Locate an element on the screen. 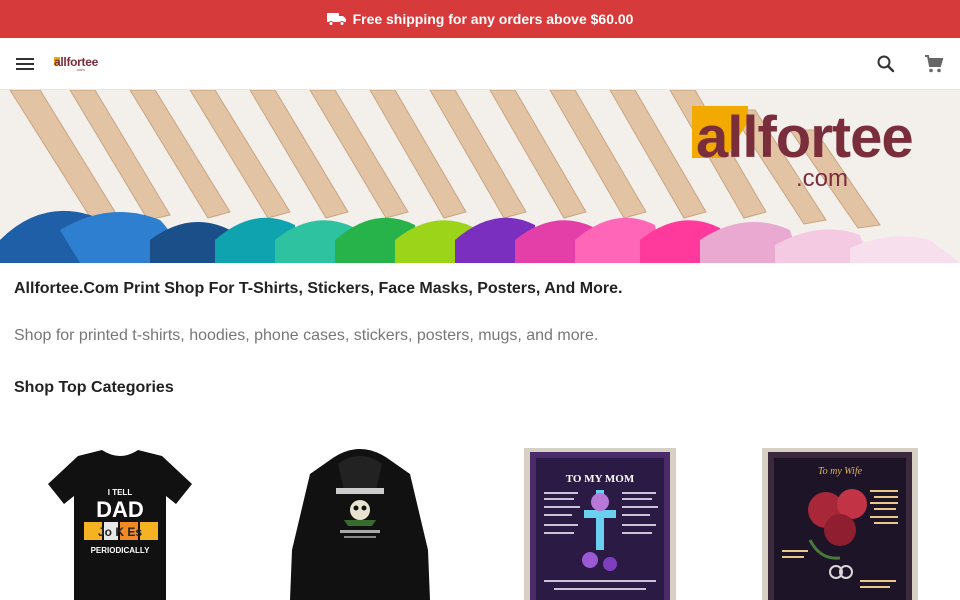 Image resolution: width=960 pixels, height=600 pixels. hero-logo: allfortee .com is located at coordinates (822, 147).